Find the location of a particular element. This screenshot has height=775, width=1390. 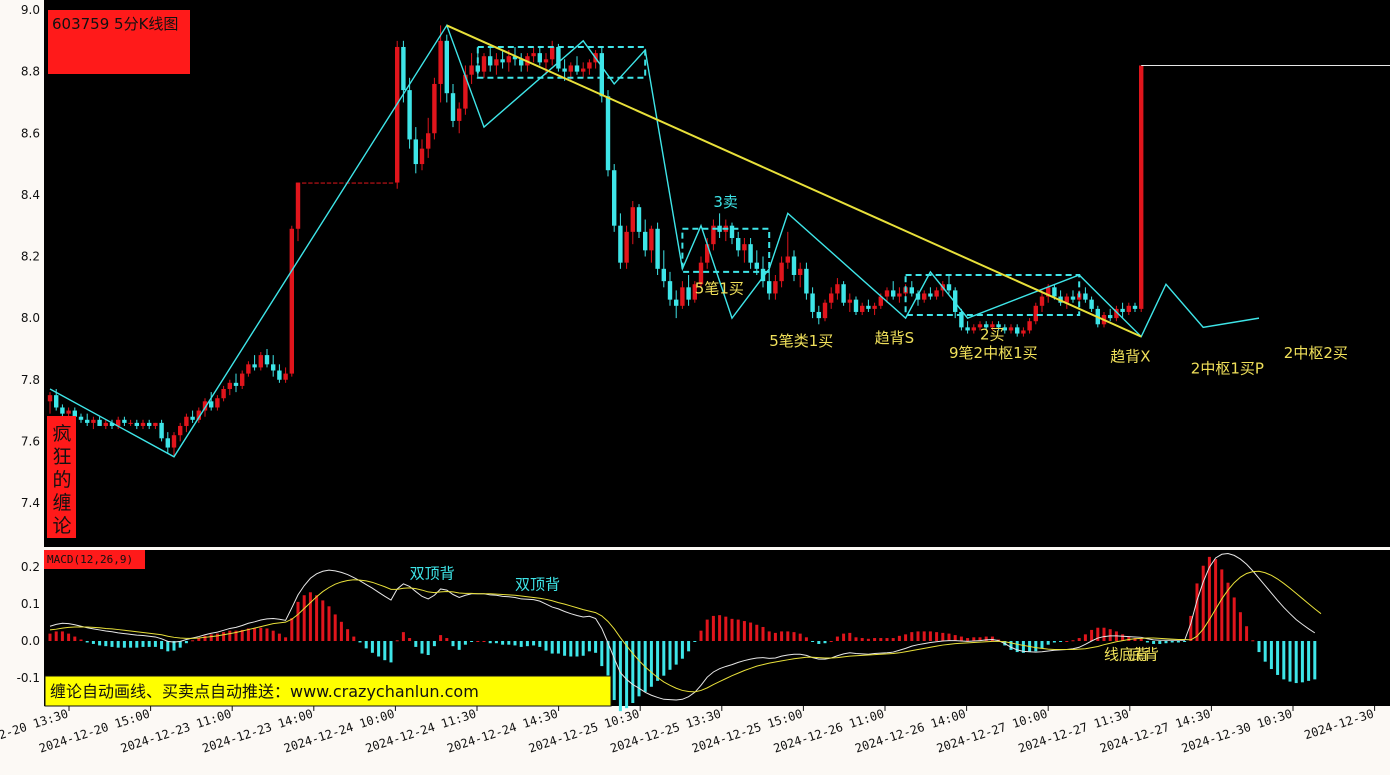

price-annotation: 2买 is located at coordinates (992, 335).